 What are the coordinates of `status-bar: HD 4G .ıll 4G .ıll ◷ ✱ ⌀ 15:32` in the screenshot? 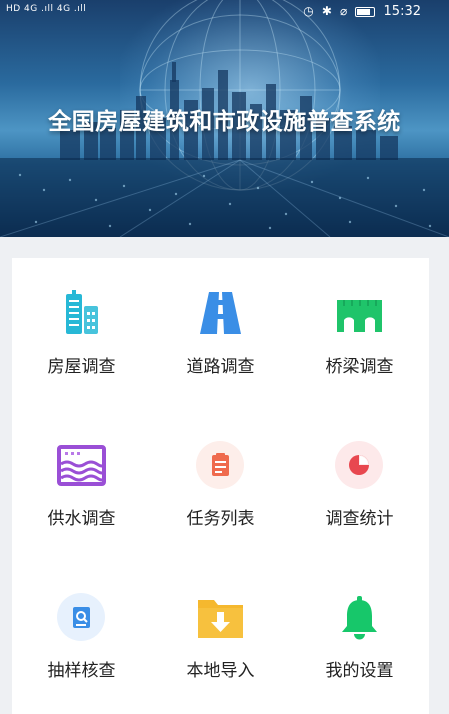 It's located at (224, 12).